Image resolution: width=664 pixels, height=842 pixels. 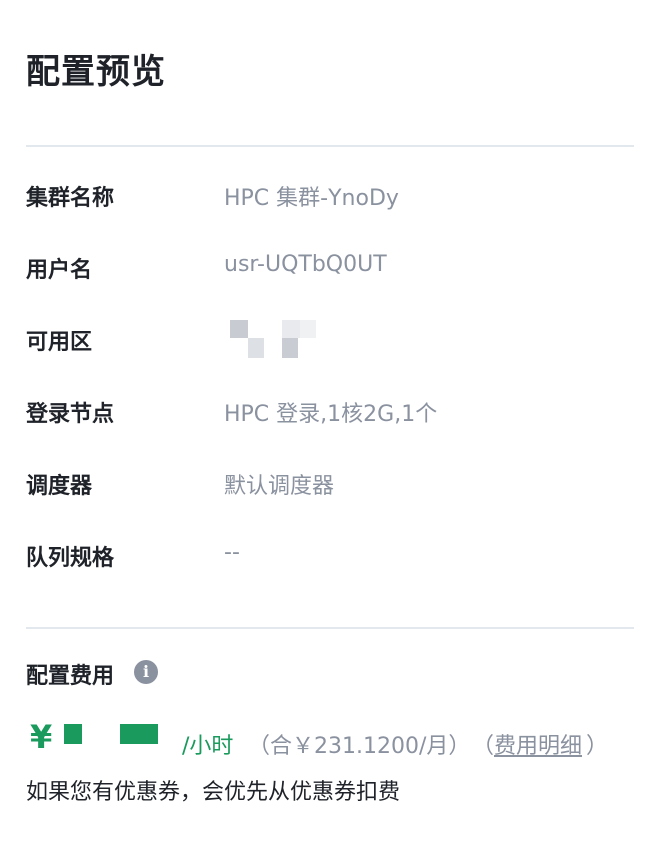 I want to click on row-availability-zone: 可用区, so click(x=330, y=337).